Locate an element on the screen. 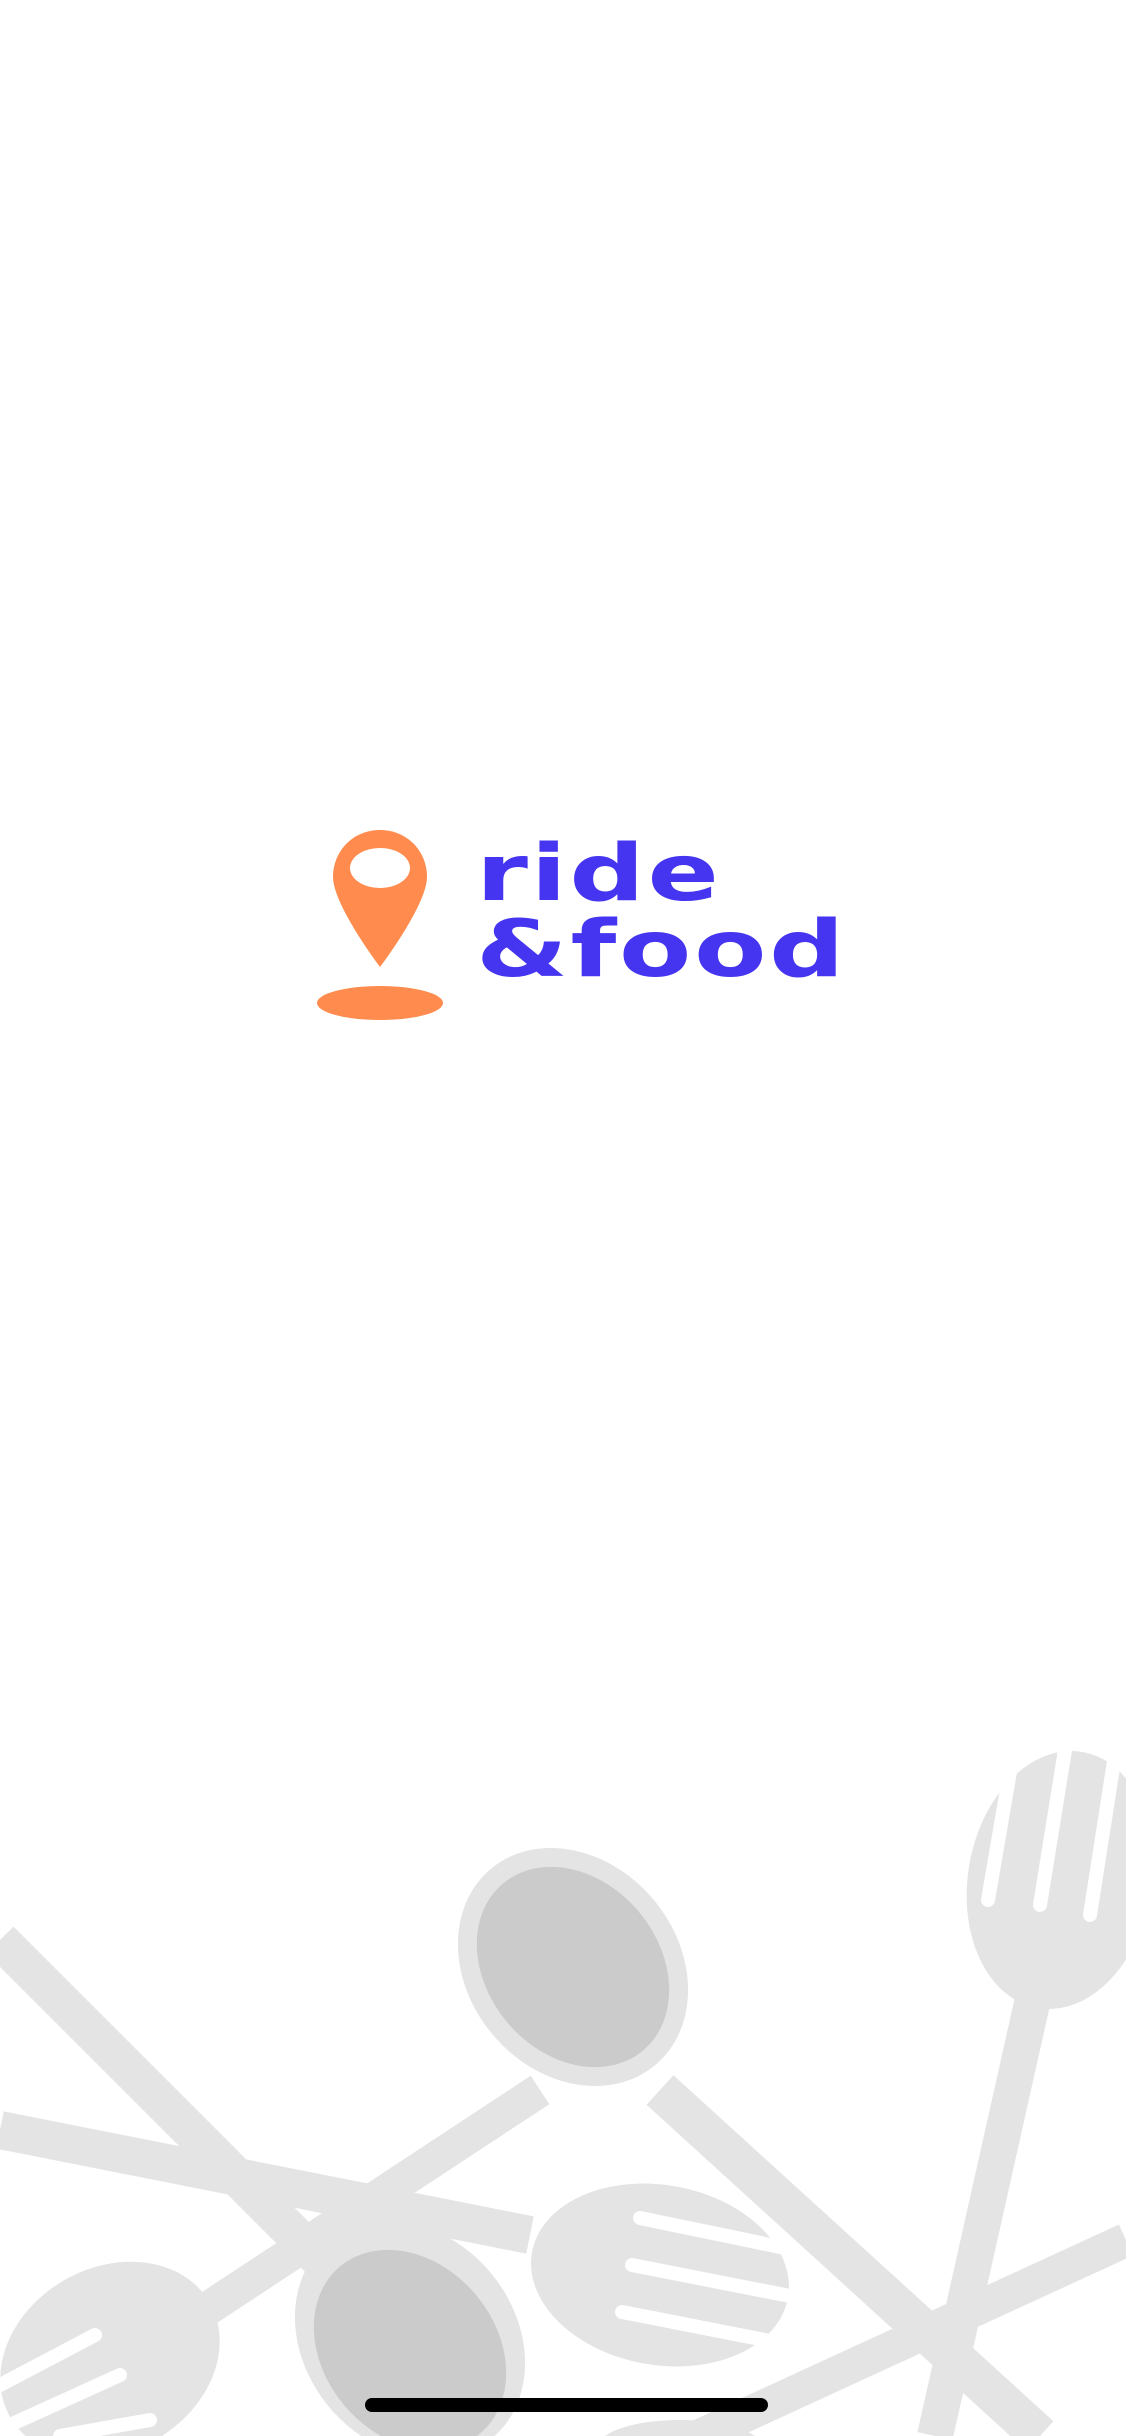  wordmark-line-ride: ride is located at coordinates (599, 874).